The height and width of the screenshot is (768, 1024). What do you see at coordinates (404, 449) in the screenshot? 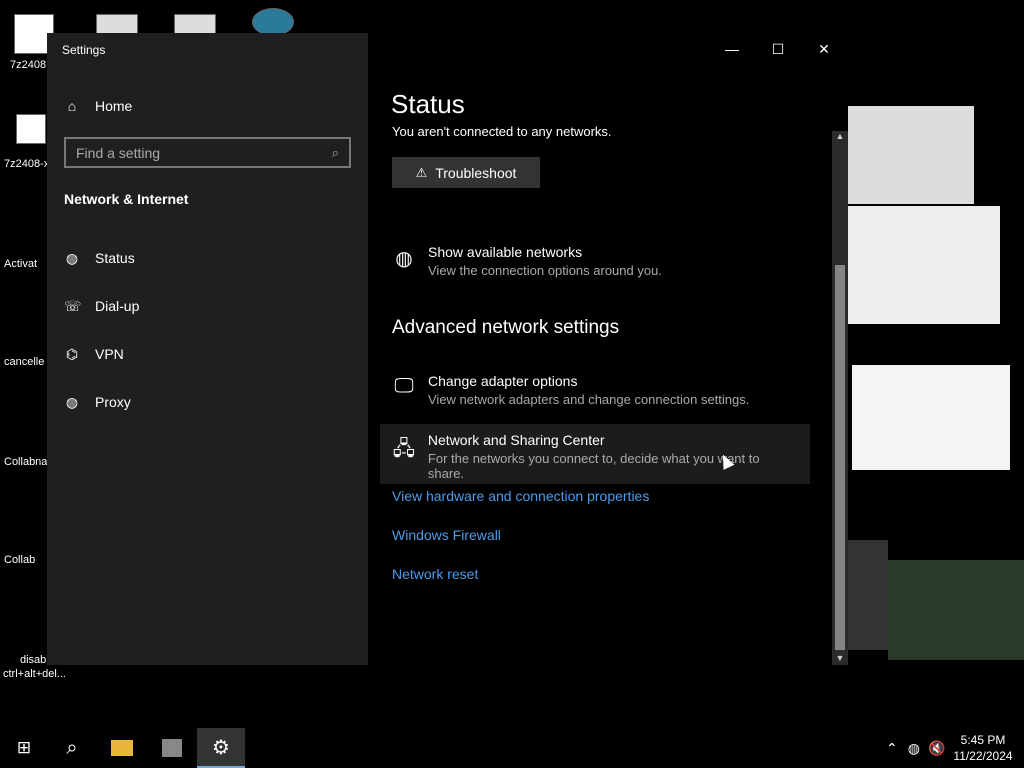
I see `sharing-center-icon: 🖧` at bounding box center [404, 449].